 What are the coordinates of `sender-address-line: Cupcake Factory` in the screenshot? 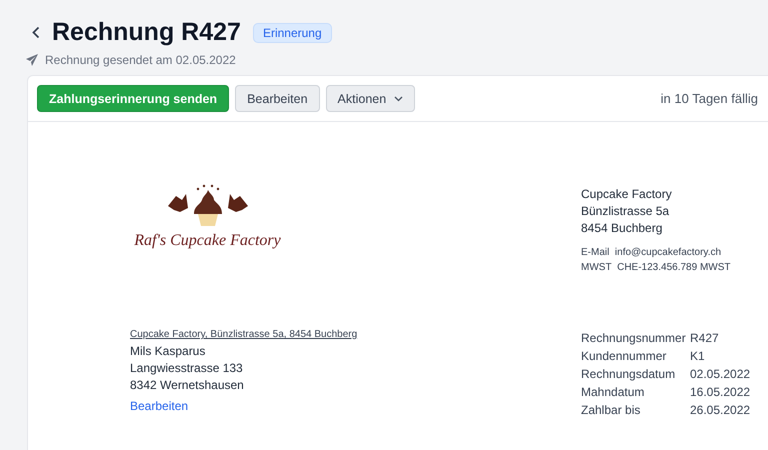 It's located at (627, 194).